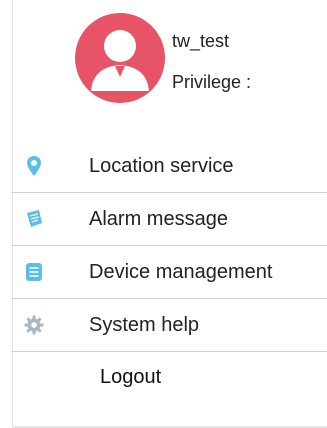 The height and width of the screenshot is (428, 327). What do you see at coordinates (144, 324) in the screenshot?
I see `menu-item-label: System help` at bounding box center [144, 324].